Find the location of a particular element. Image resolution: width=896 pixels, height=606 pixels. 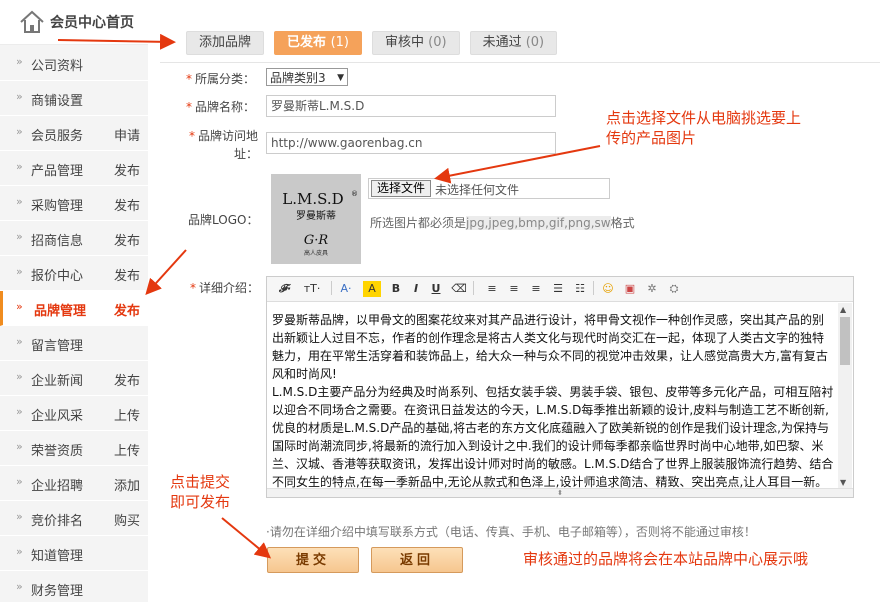

scroll-down-icon: ▼ is located at coordinates (843, 482).